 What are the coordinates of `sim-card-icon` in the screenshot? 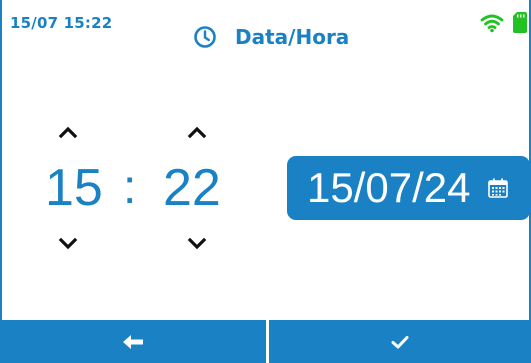 It's located at (520, 22).